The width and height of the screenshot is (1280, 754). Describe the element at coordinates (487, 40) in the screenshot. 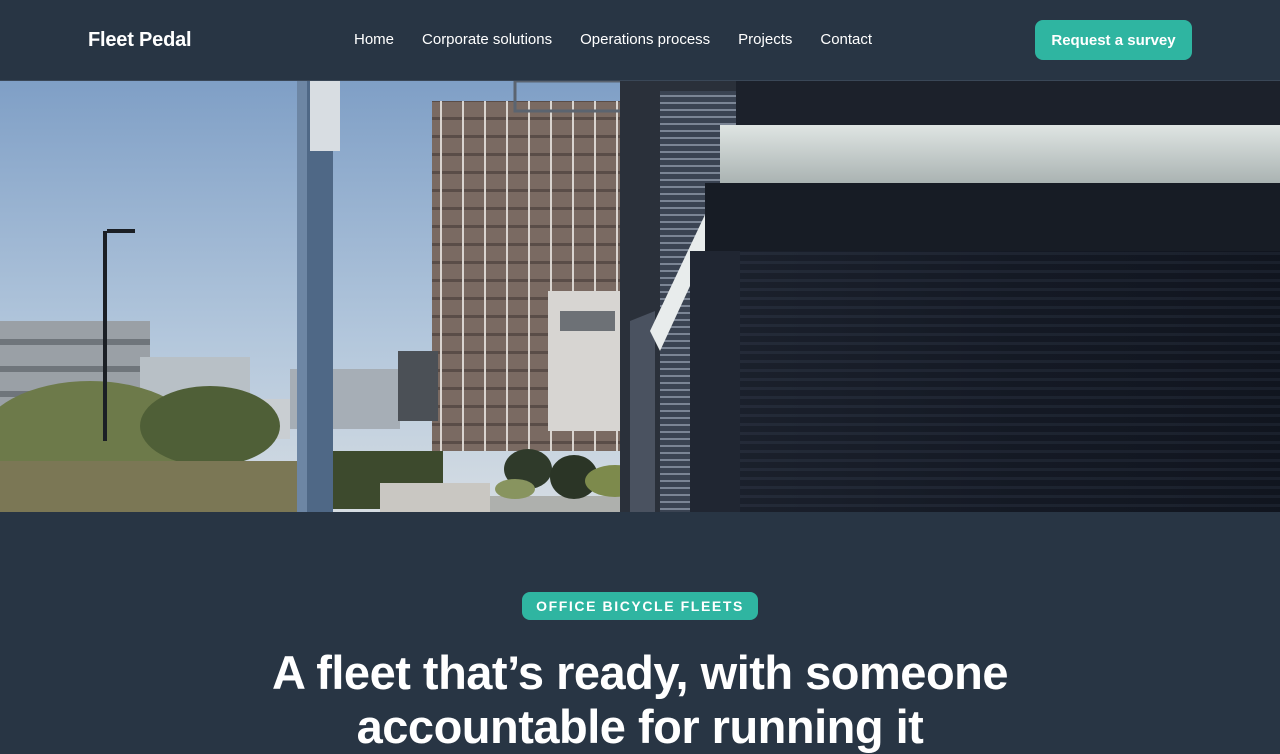

I see `nav-corporate-solutions: Corporate solutions` at that location.